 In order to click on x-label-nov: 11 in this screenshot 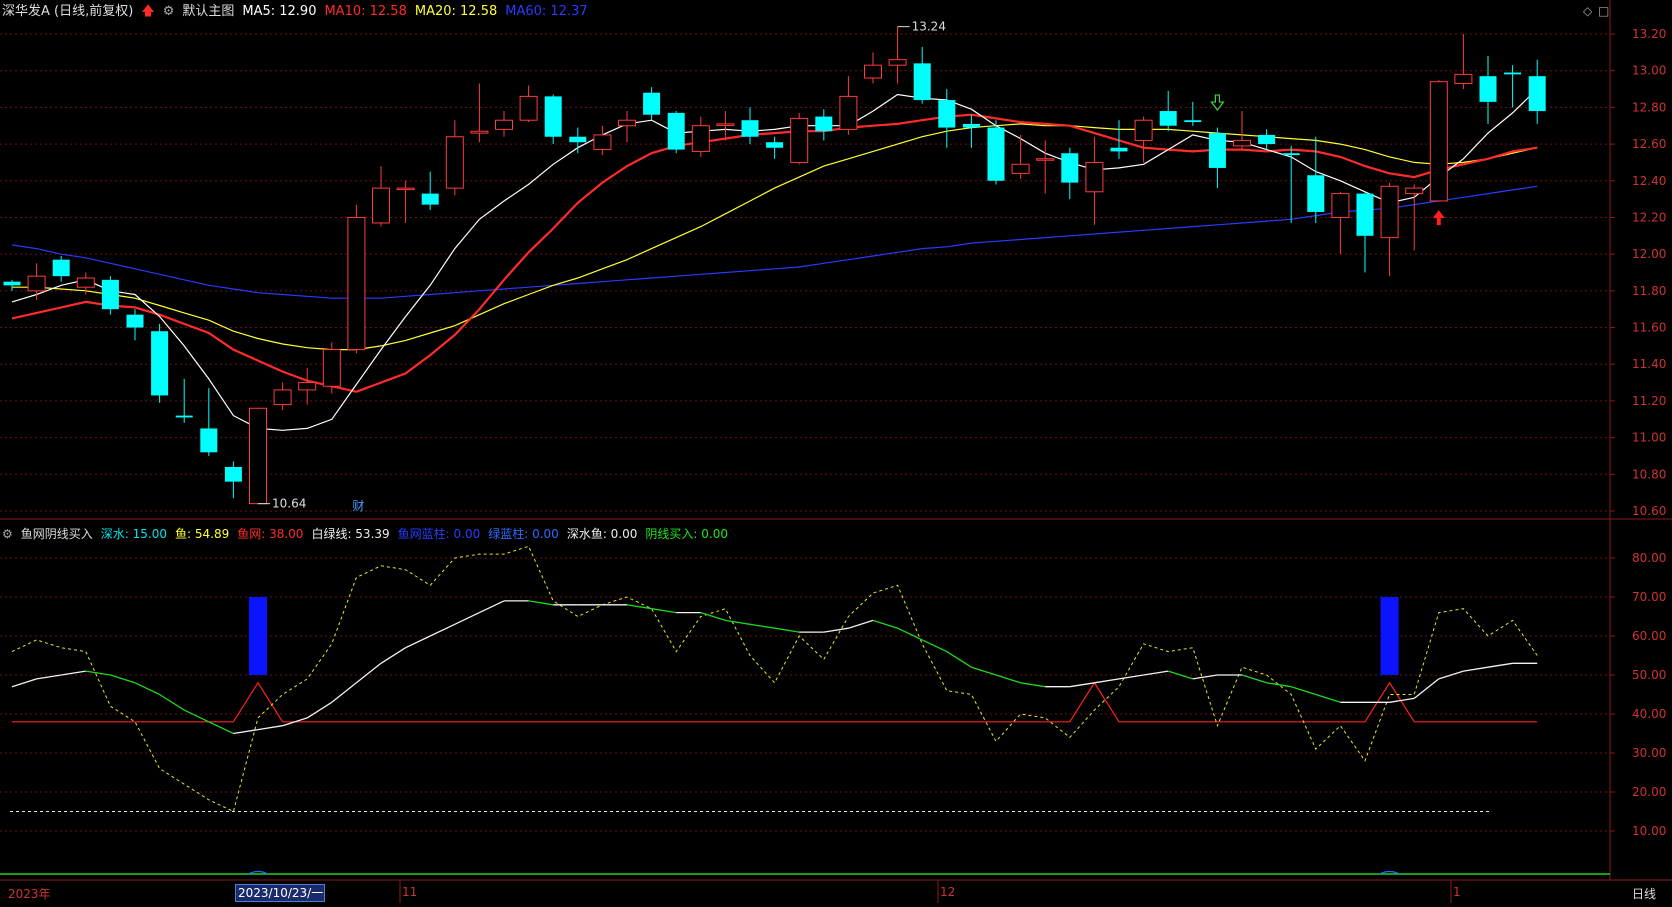, I will do `click(410, 892)`.